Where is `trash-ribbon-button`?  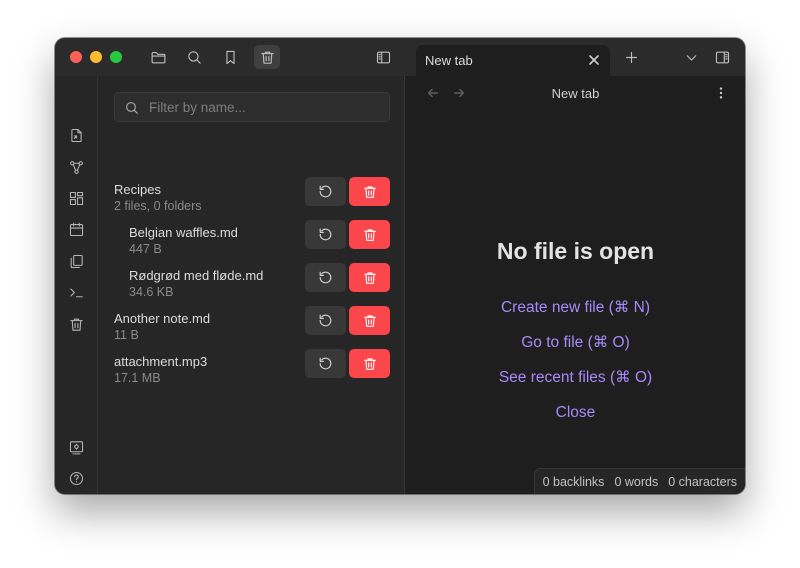
trash-ribbon-button is located at coordinates (76, 324).